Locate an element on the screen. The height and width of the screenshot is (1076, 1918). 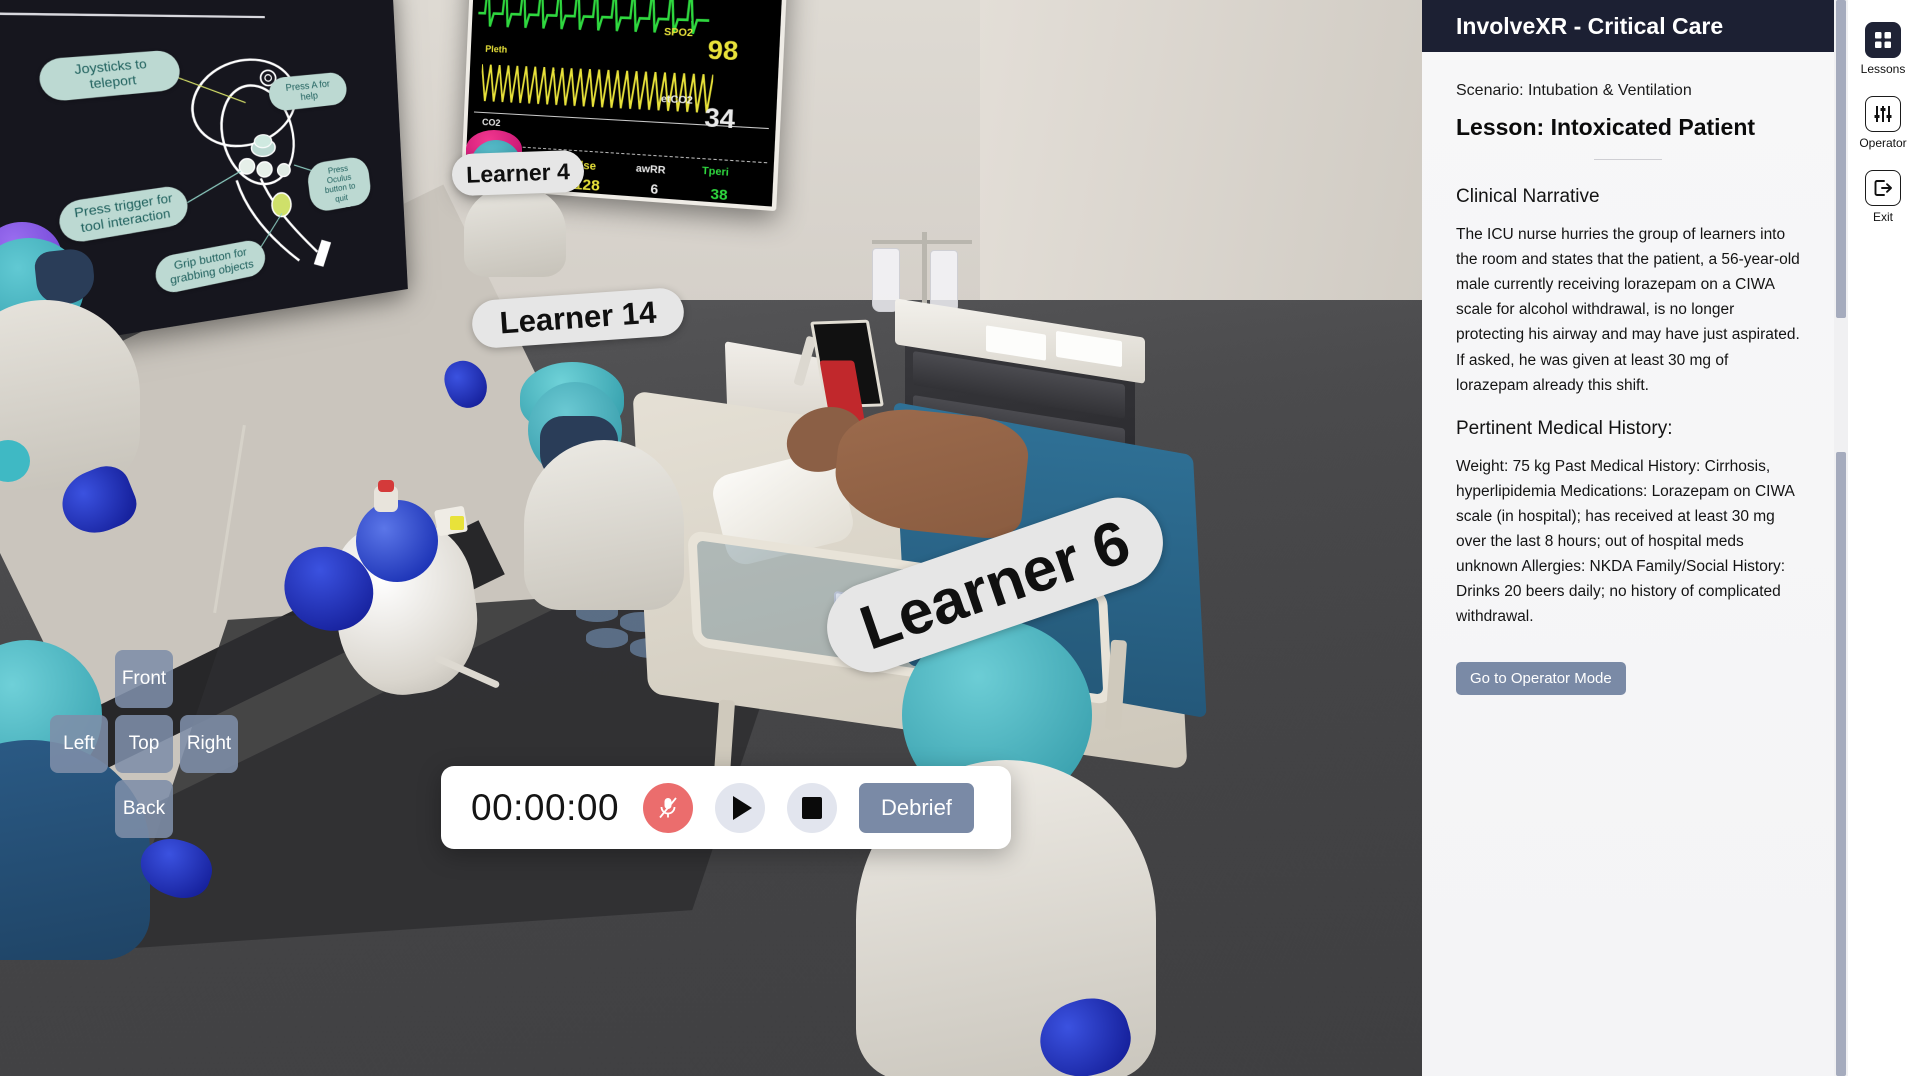
floor-footprint-marker is located at coordinates (607, 638).